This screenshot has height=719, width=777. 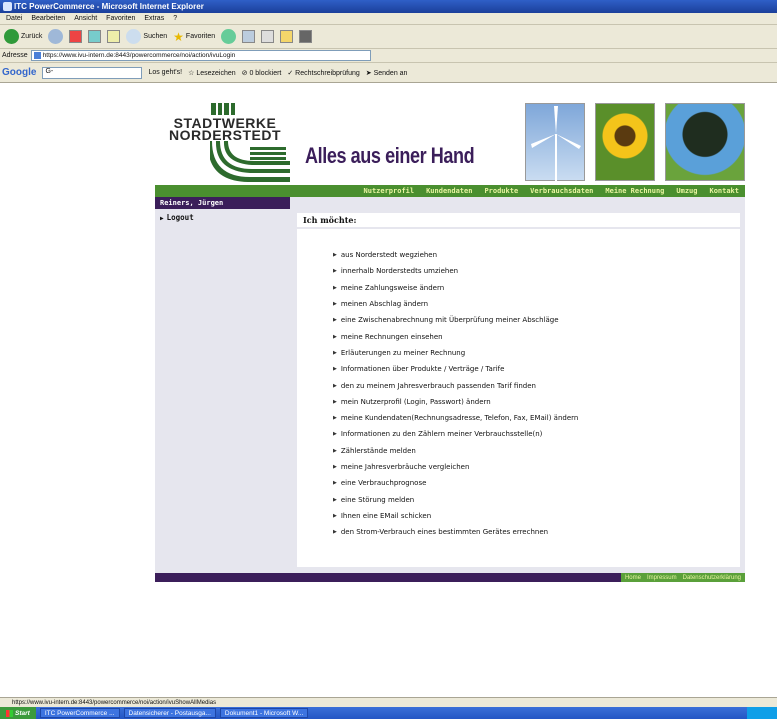 I want to click on mail-icon, so click(x=249, y=36).